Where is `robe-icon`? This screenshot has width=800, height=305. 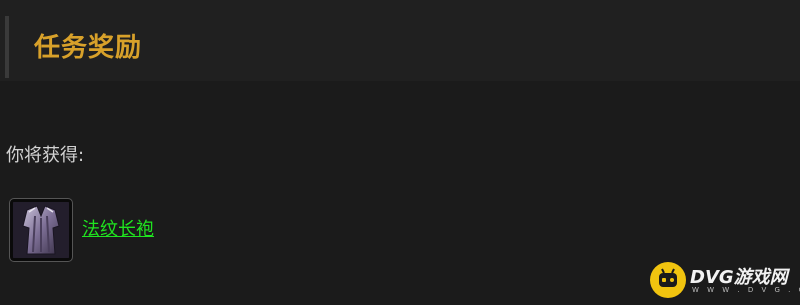 robe-icon is located at coordinates (41, 230).